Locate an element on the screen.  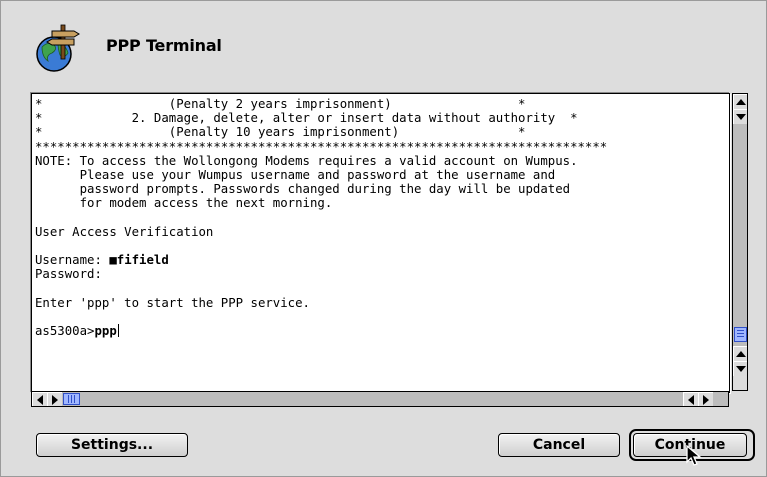
terminal-line: Username: is located at coordinates (72, 260).